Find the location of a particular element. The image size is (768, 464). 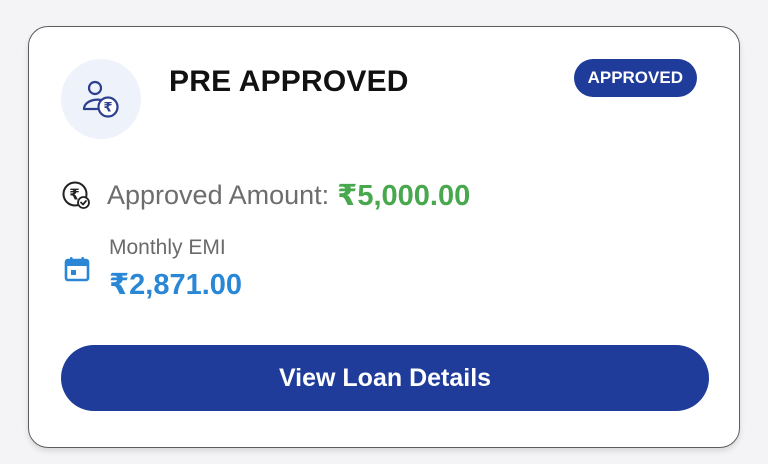

view-loan-details-button: View Loan Details is located at coordinates (385, 378).